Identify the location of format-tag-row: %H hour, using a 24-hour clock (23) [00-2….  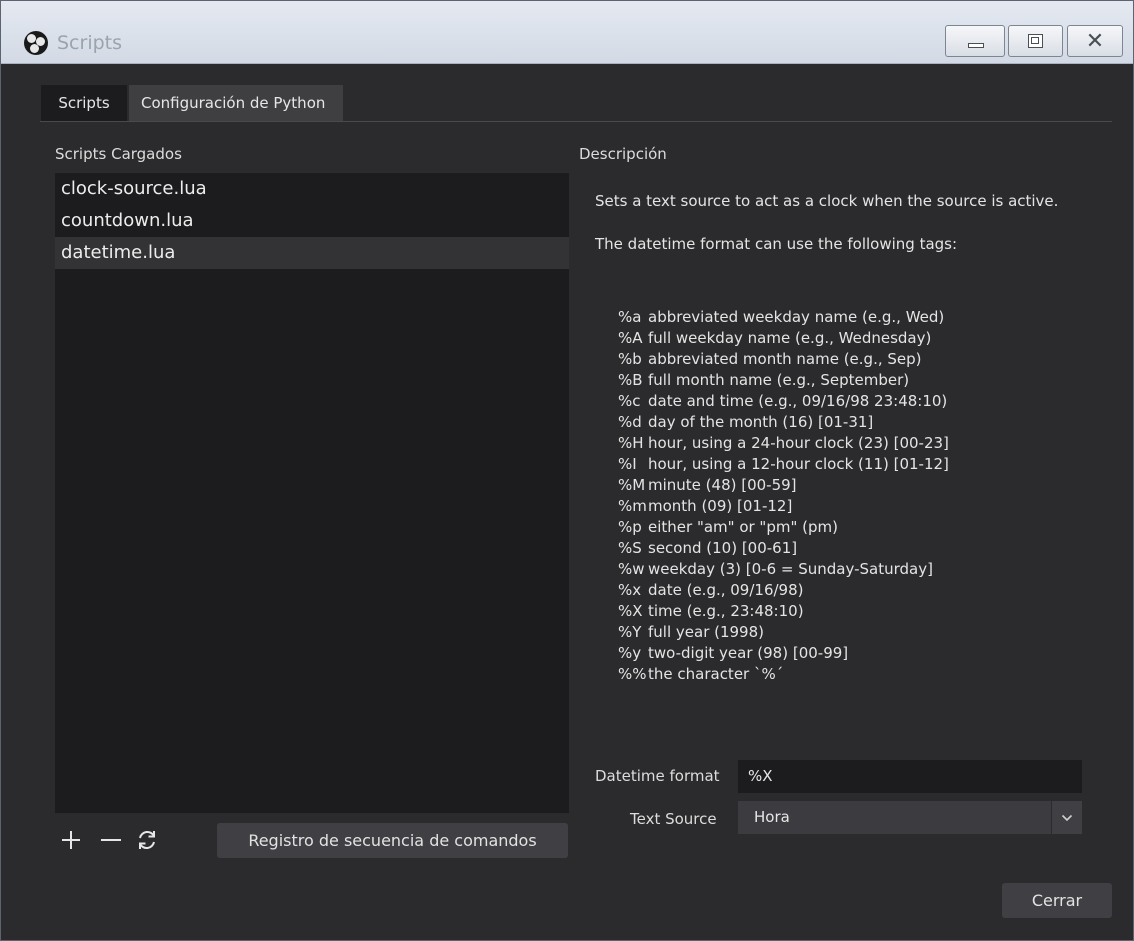
(858, 443).